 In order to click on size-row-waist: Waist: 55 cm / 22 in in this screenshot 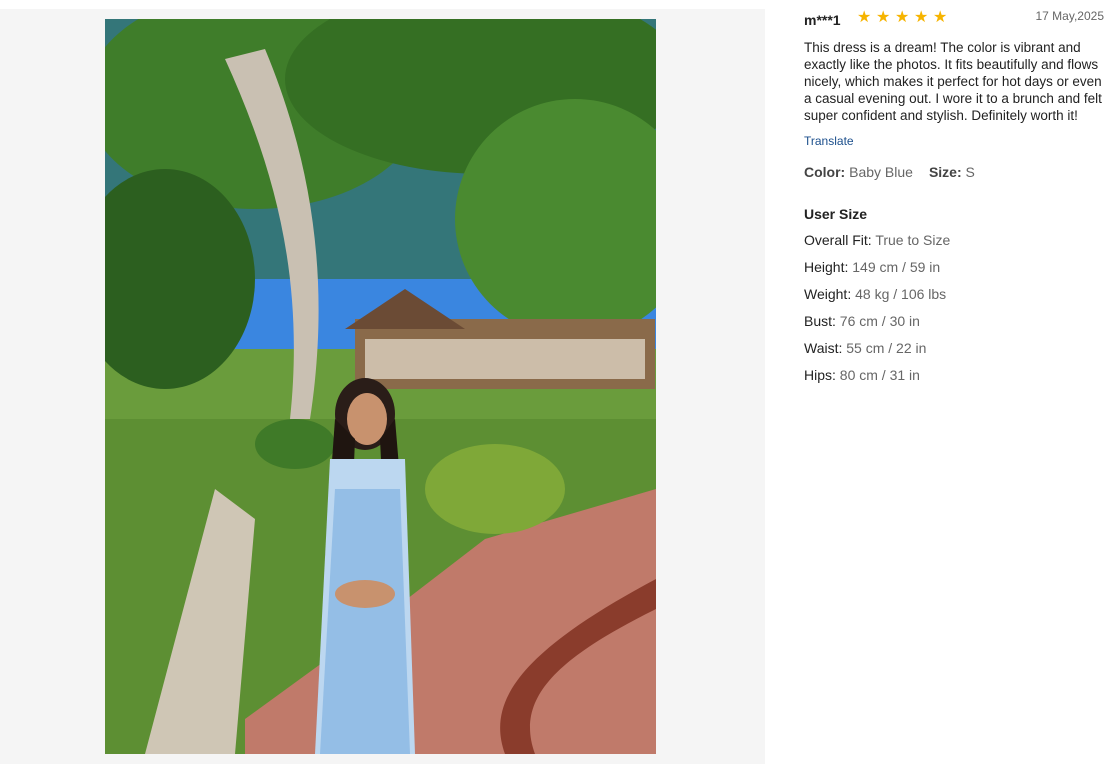, I will do `click(954, 348)`.